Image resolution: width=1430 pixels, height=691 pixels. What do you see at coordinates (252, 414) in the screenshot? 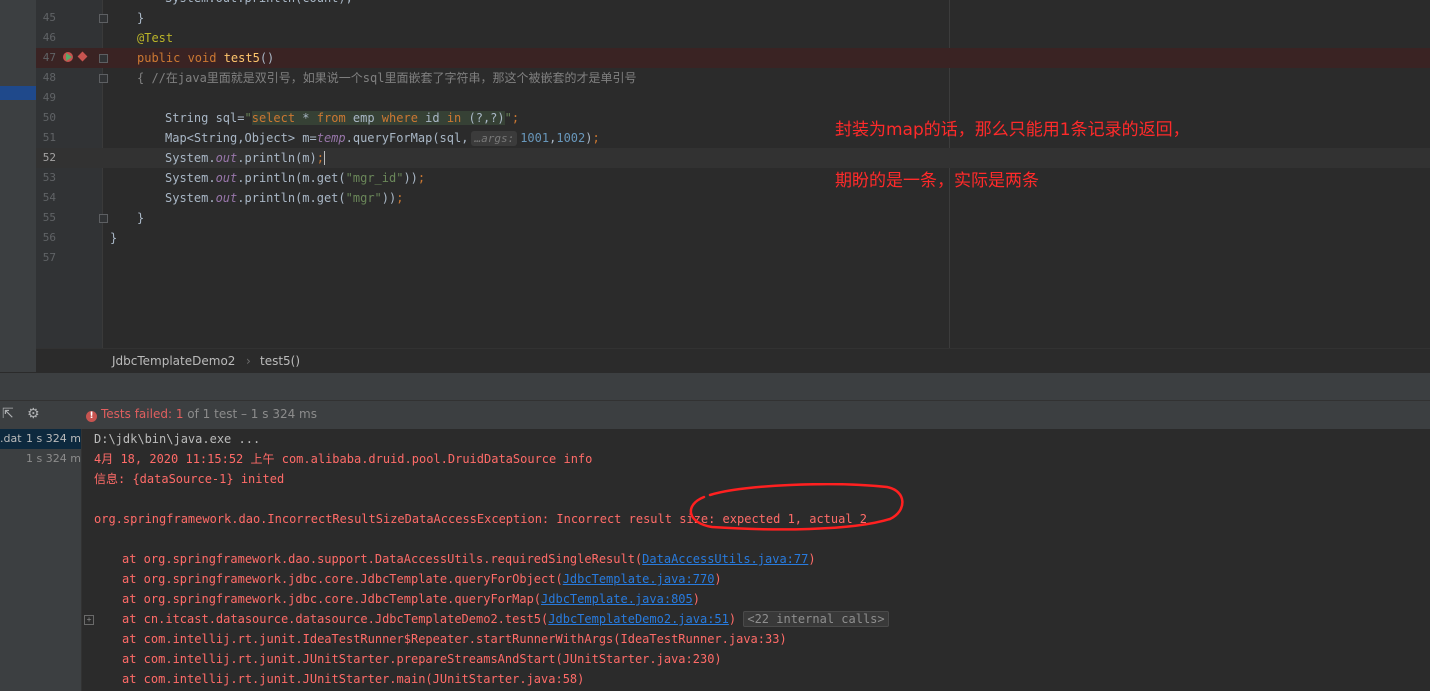
I see `status-summary: of 1 test – 1 s 324 ms` at bounding box center [252, 414].